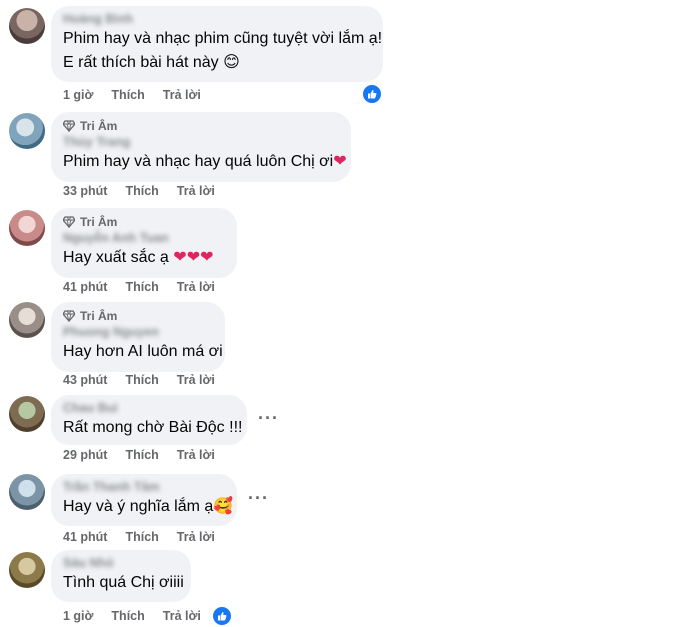 The height and width of the screenshot is (627, 700). What do you see at coordinates (121, 563) in the screenshot?
I see `commenter-name: Sáu Nhỏ` at bounding box center [121, 563].